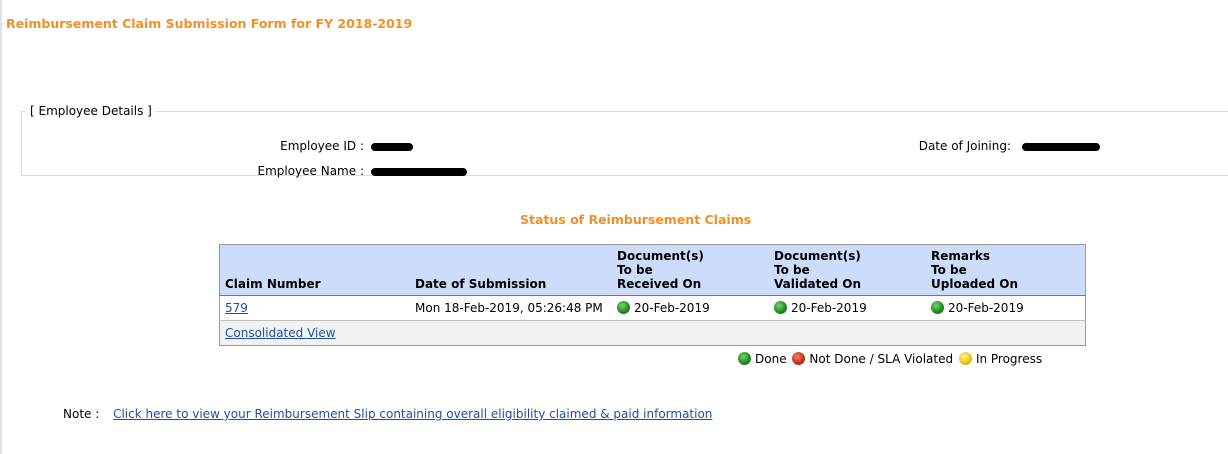  What do you see at coordinates (509, 308) in the screenshot?
I see `submission-date-cell: Mon 18-Feb-2019, 05:26:48 PM` at bounding box center [509, 308].